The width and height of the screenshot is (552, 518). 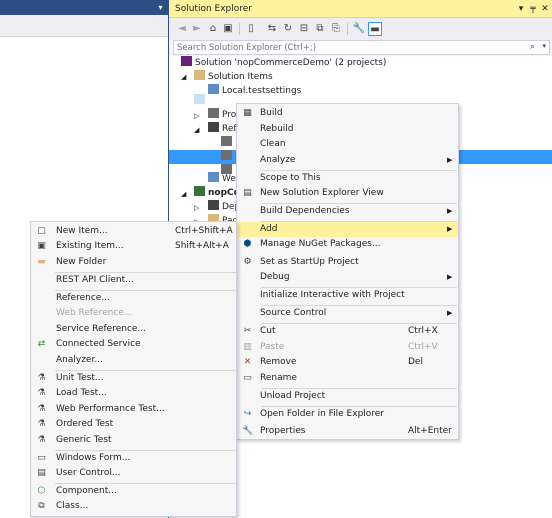 What do you see at coordinates (199, 191) in the screenshot?
I see `web-project-icon` at bounding box center [199, 191].